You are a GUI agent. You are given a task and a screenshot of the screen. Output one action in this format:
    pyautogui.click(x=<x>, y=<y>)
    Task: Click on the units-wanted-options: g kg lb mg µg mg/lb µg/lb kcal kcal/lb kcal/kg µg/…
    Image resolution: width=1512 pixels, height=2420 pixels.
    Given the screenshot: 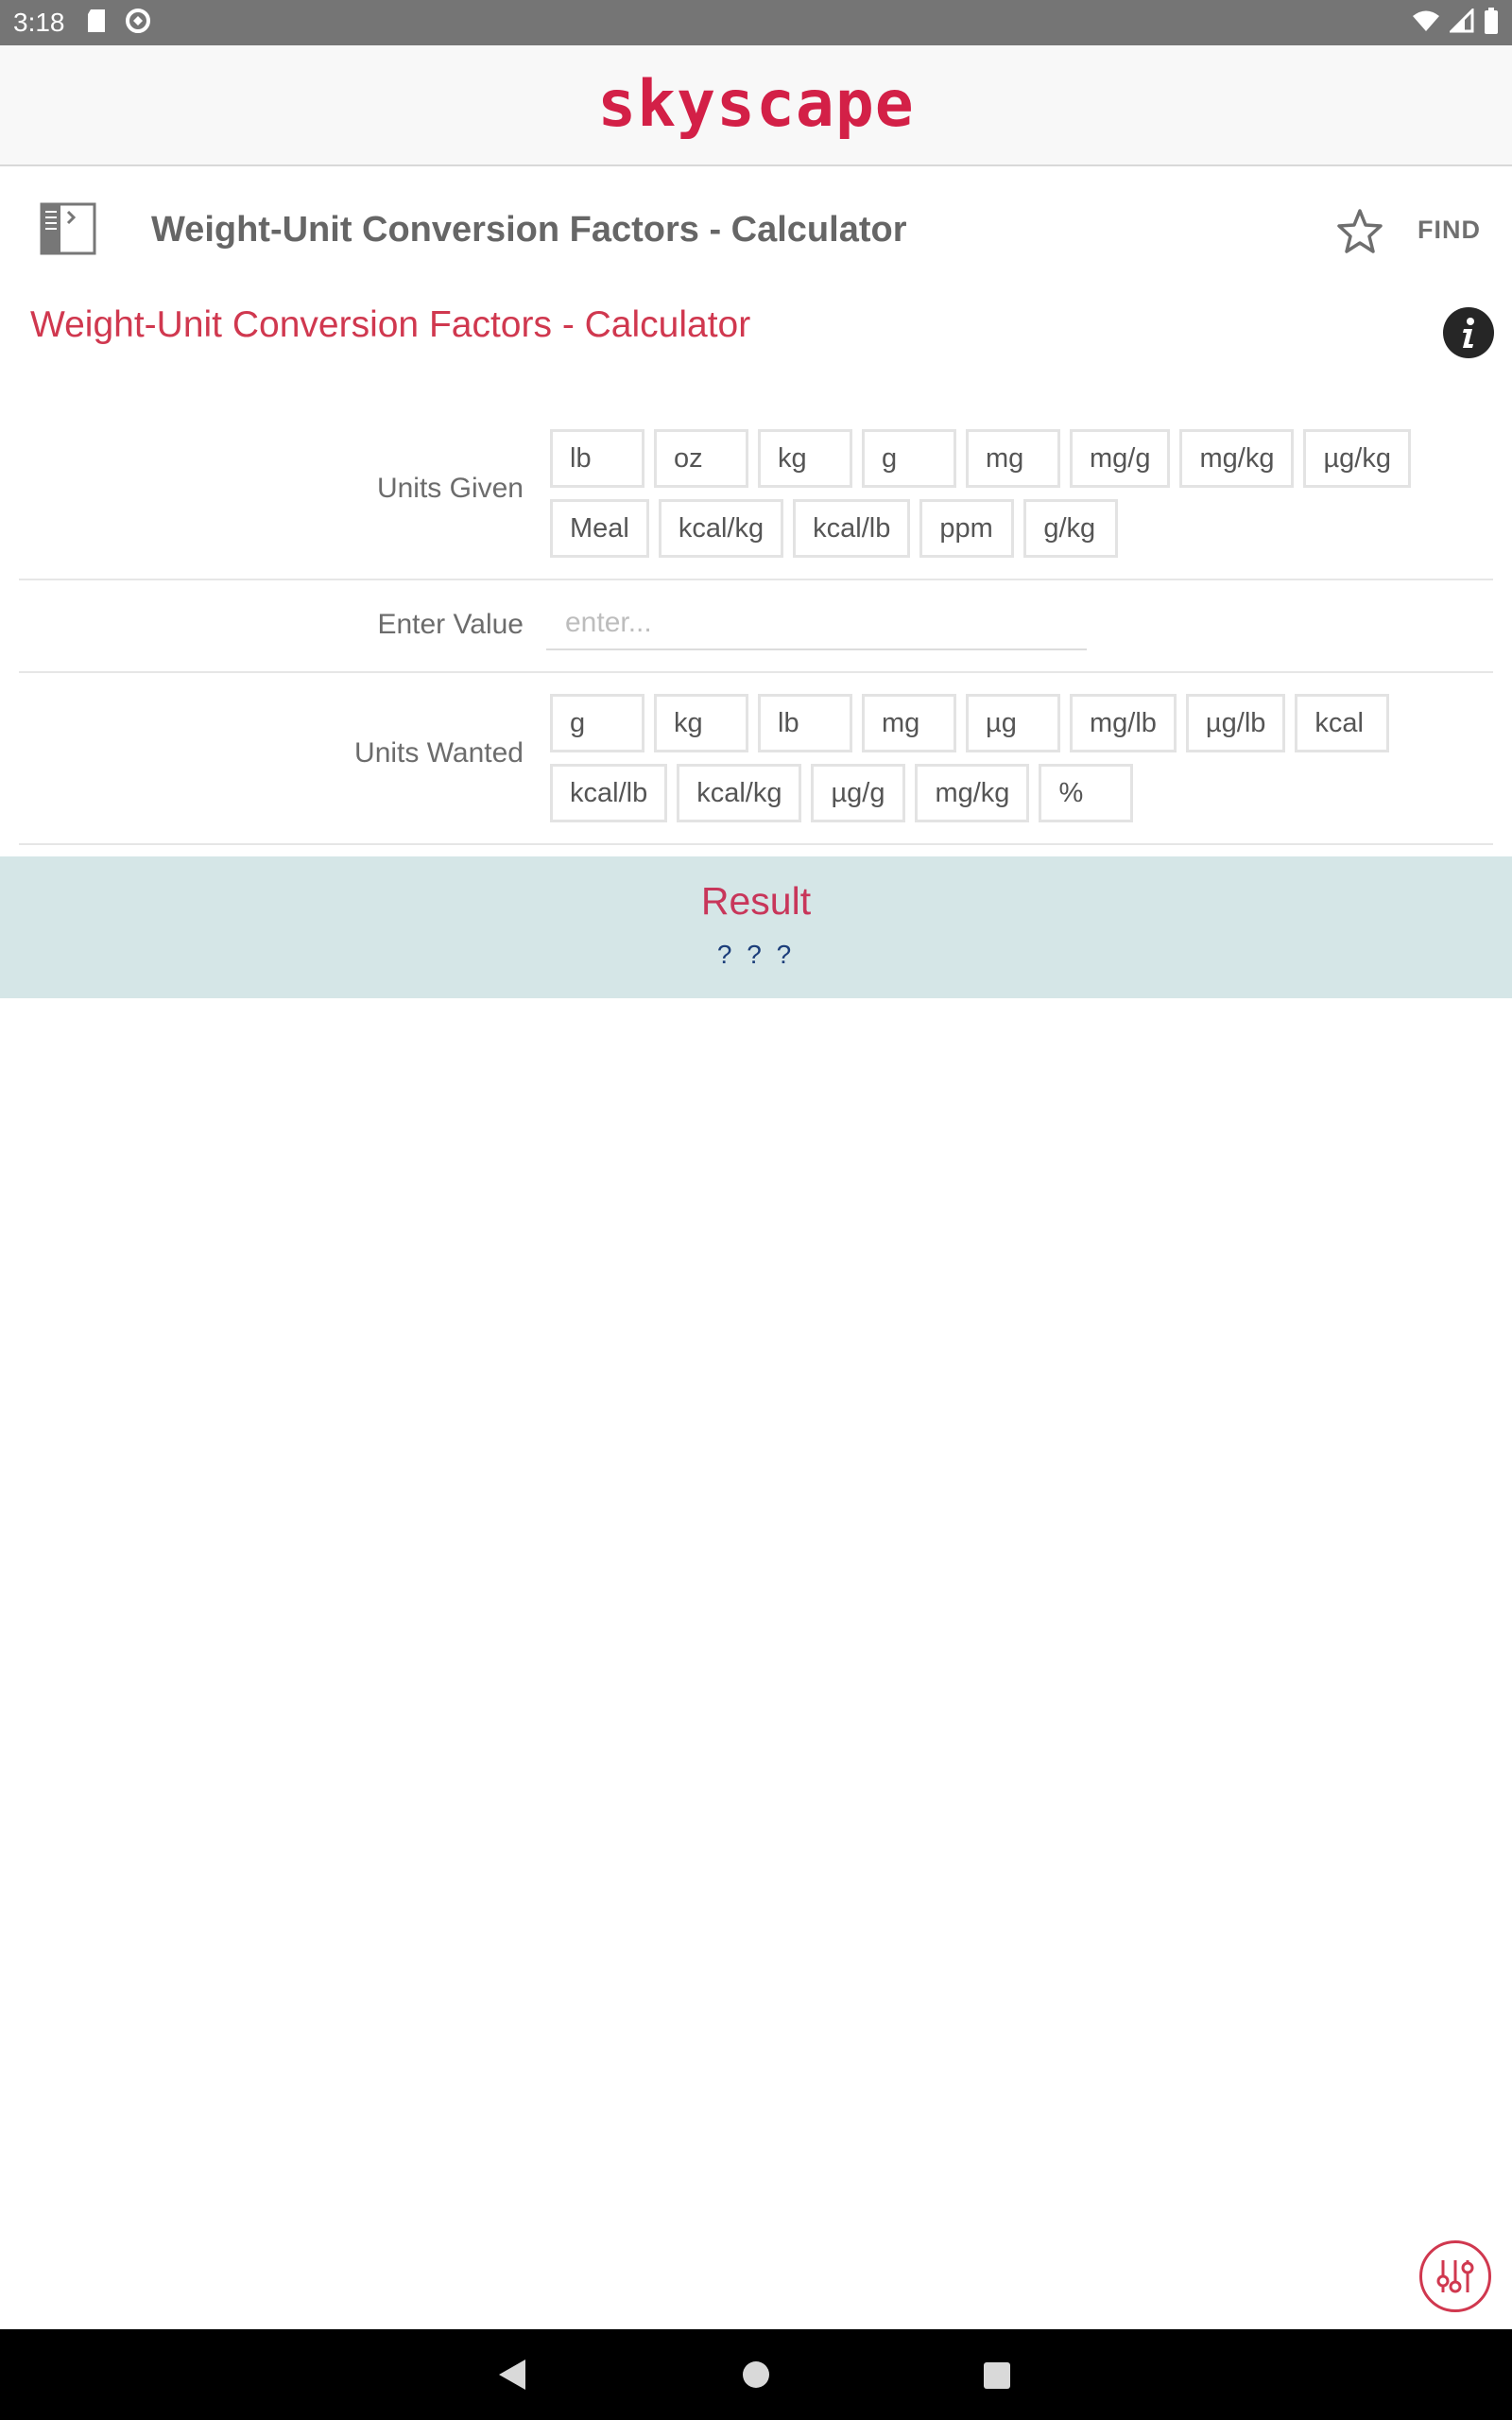 What is the action you would take?
    pyautogui.click(x=1022, y=758)
    